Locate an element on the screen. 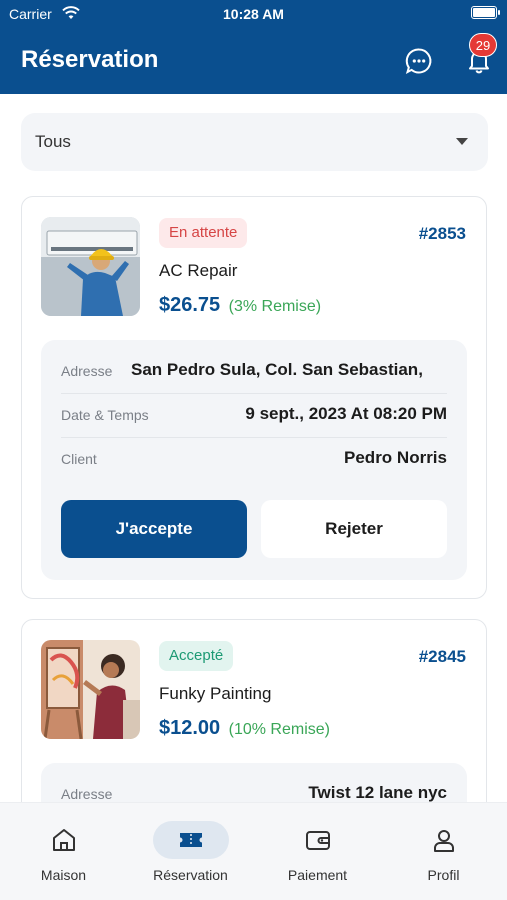 The height and width of the screenshot is (900, 507). wallet-icon is located at coordinates (317, 840).